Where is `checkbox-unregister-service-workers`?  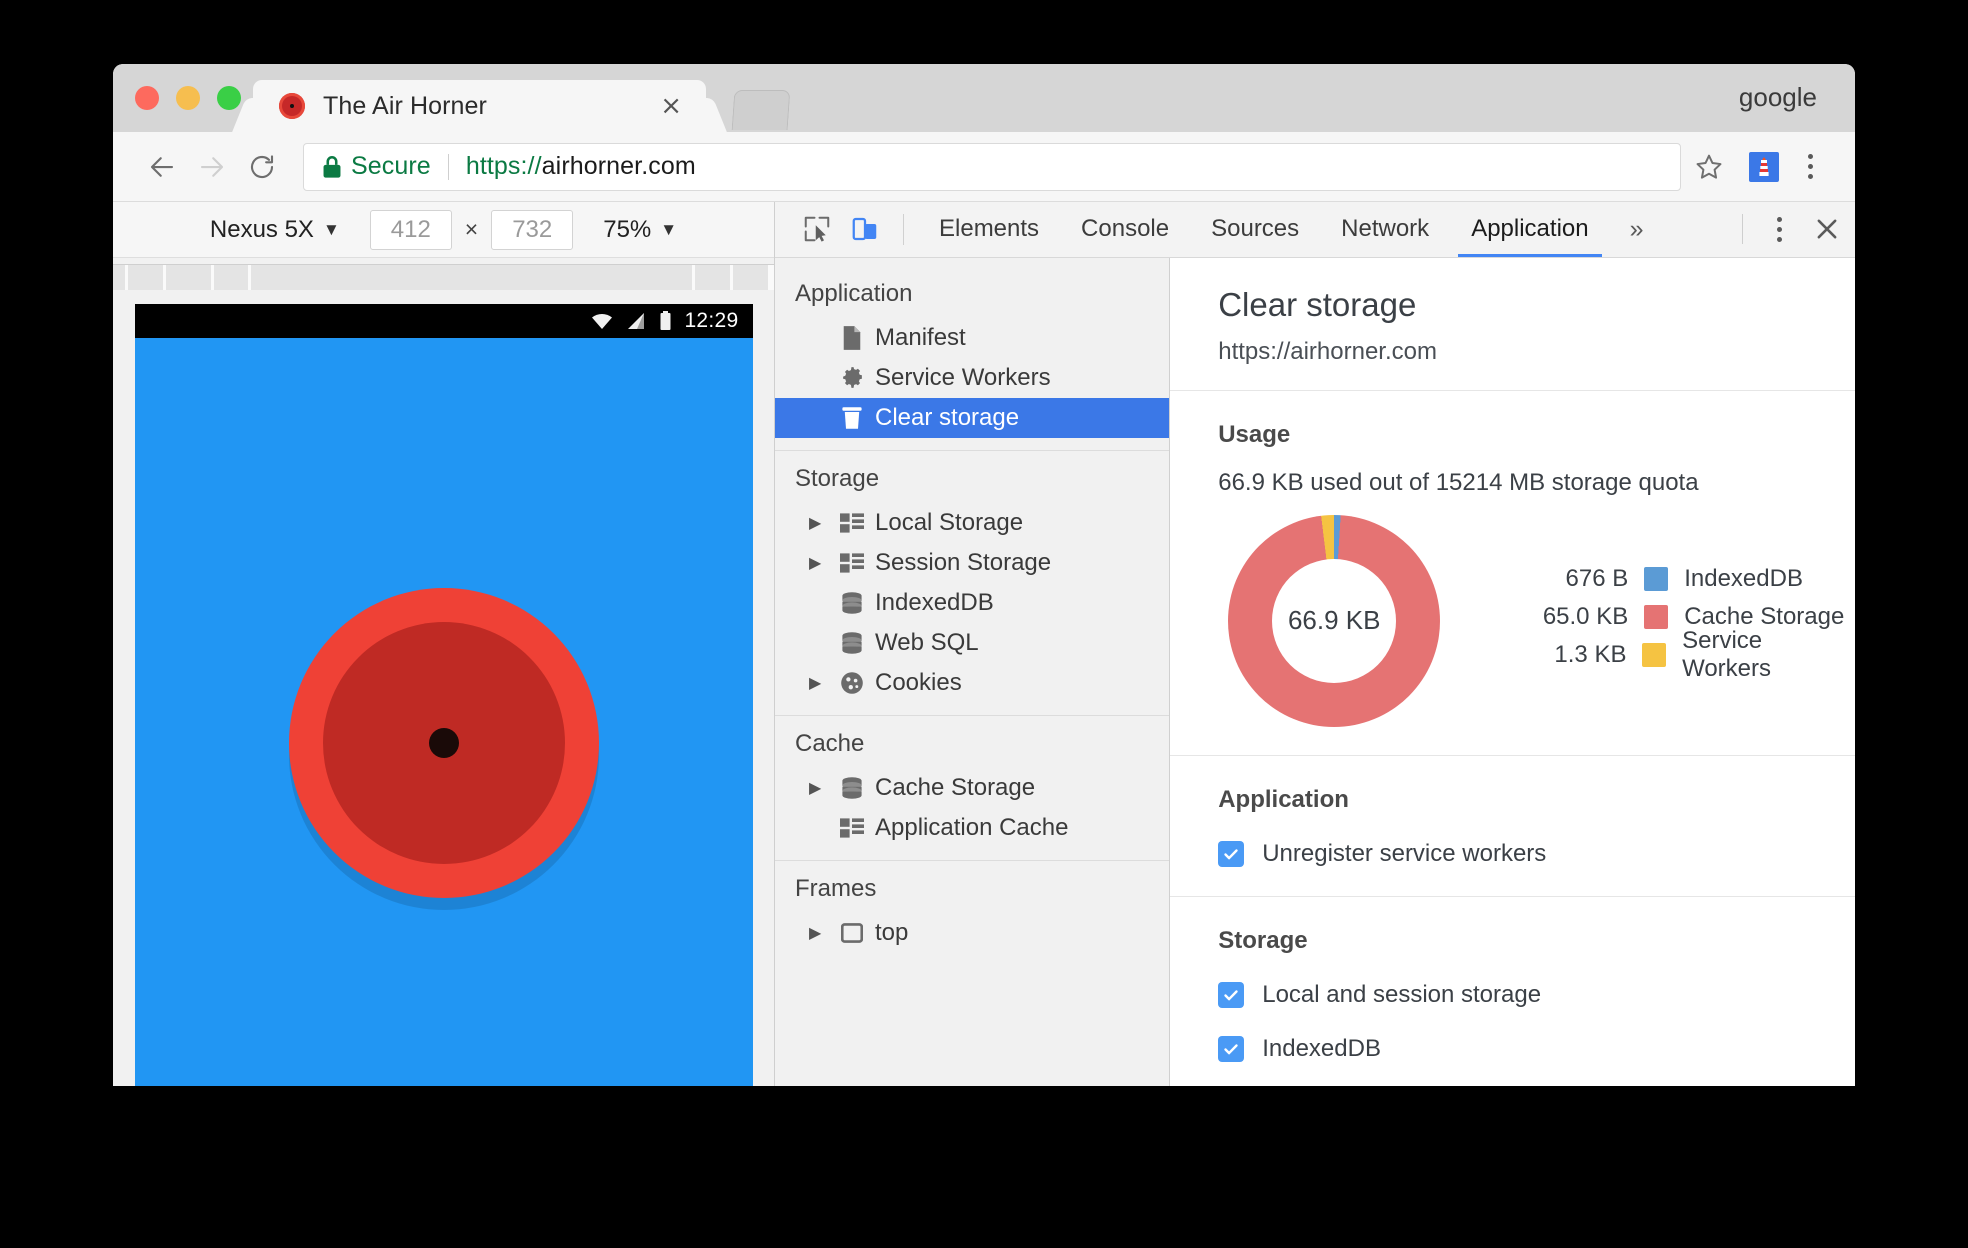 checkbox-unregister-service-workers is located at coordinates (1231, 853).